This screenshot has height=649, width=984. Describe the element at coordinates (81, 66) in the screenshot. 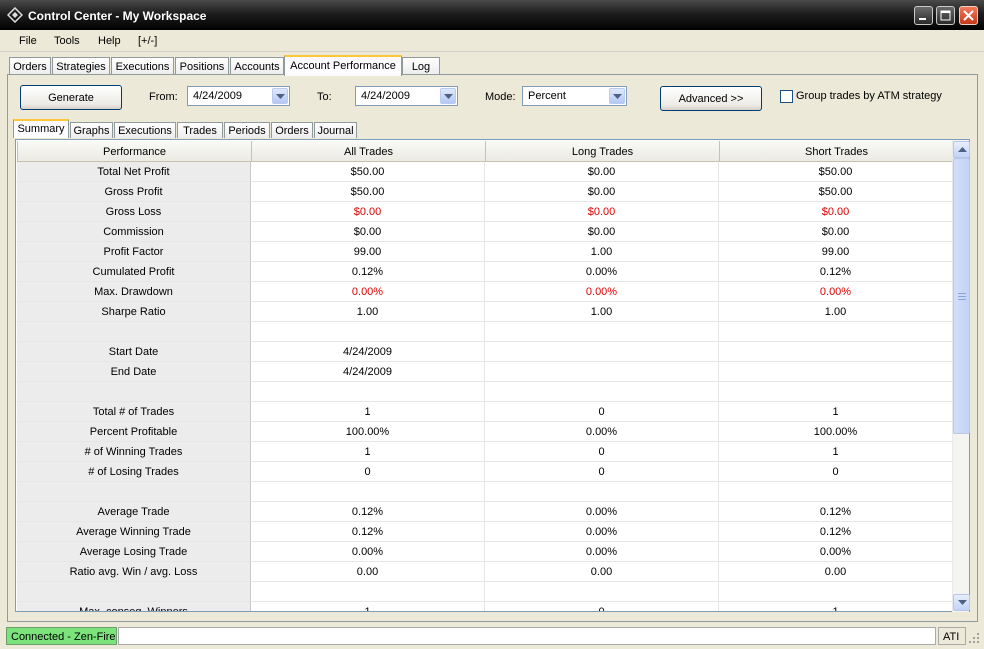

I see `tab-strategies: Strategies` at that location.